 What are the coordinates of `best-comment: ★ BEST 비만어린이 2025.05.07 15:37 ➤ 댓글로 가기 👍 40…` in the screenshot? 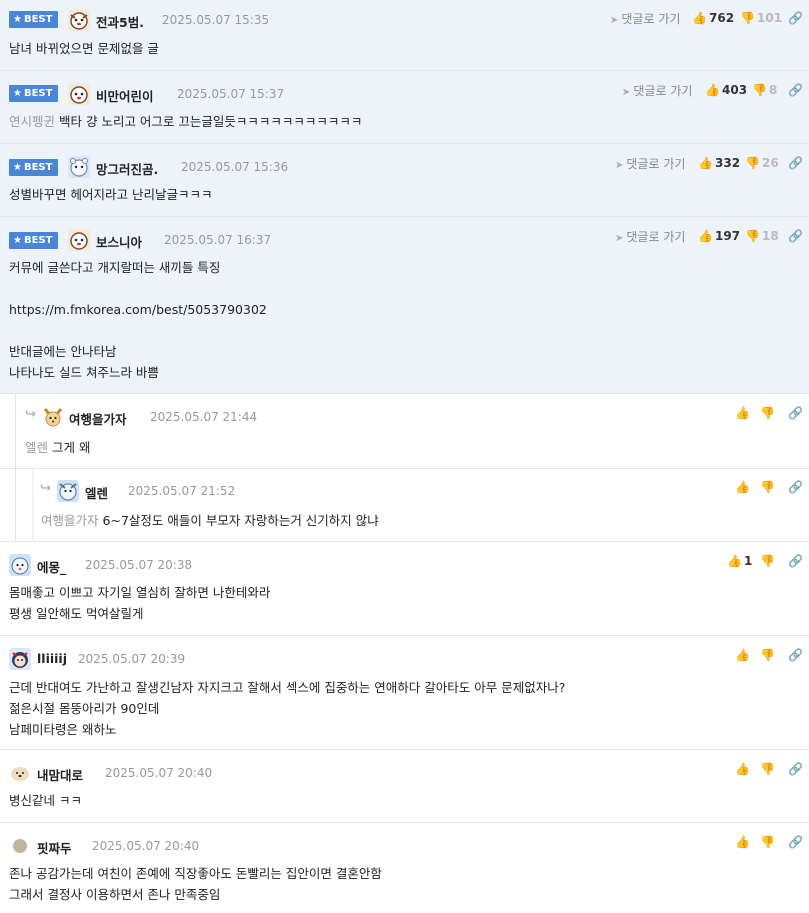 It's located at (404, 107).